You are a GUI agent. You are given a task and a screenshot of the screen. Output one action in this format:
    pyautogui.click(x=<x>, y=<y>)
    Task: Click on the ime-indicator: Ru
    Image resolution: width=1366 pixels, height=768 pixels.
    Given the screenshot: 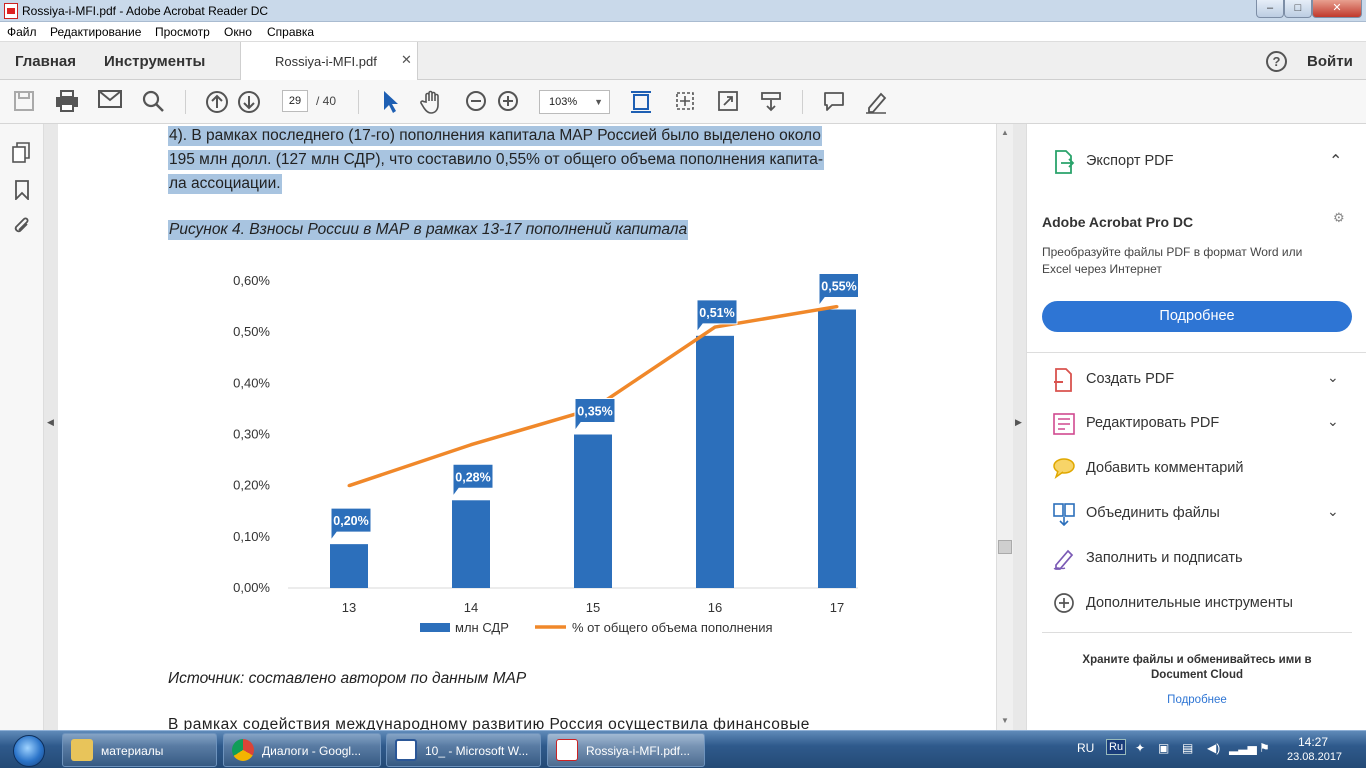 What is the action you would take?
    pyautogui.click(x=1116, y=747)
    